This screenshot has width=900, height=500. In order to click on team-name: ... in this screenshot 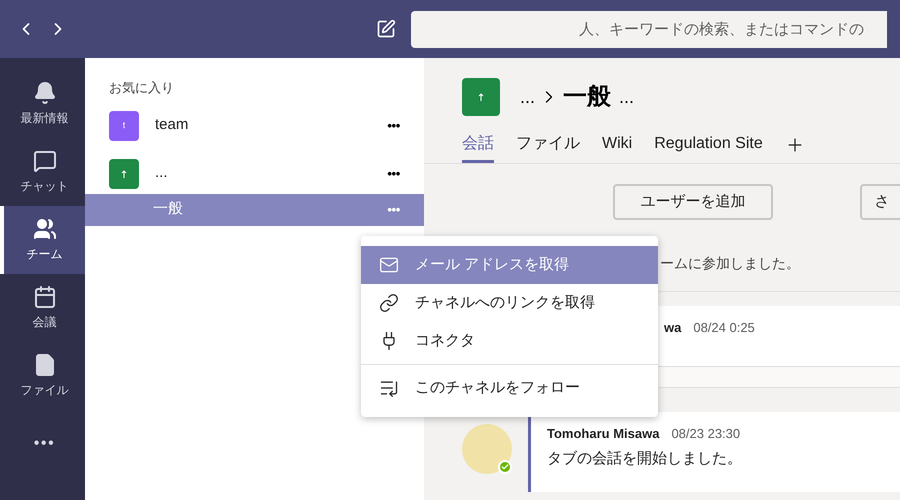, I will do `click(161, 173)`.